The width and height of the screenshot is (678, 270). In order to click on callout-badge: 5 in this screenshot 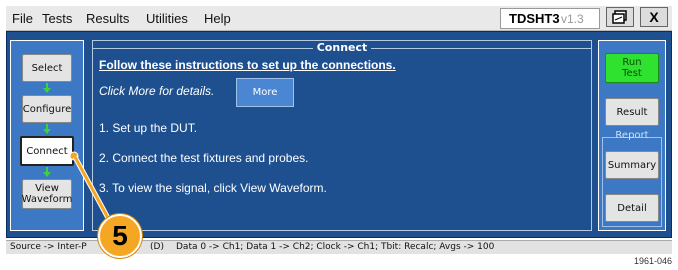, I will do `click(120, 236)`.